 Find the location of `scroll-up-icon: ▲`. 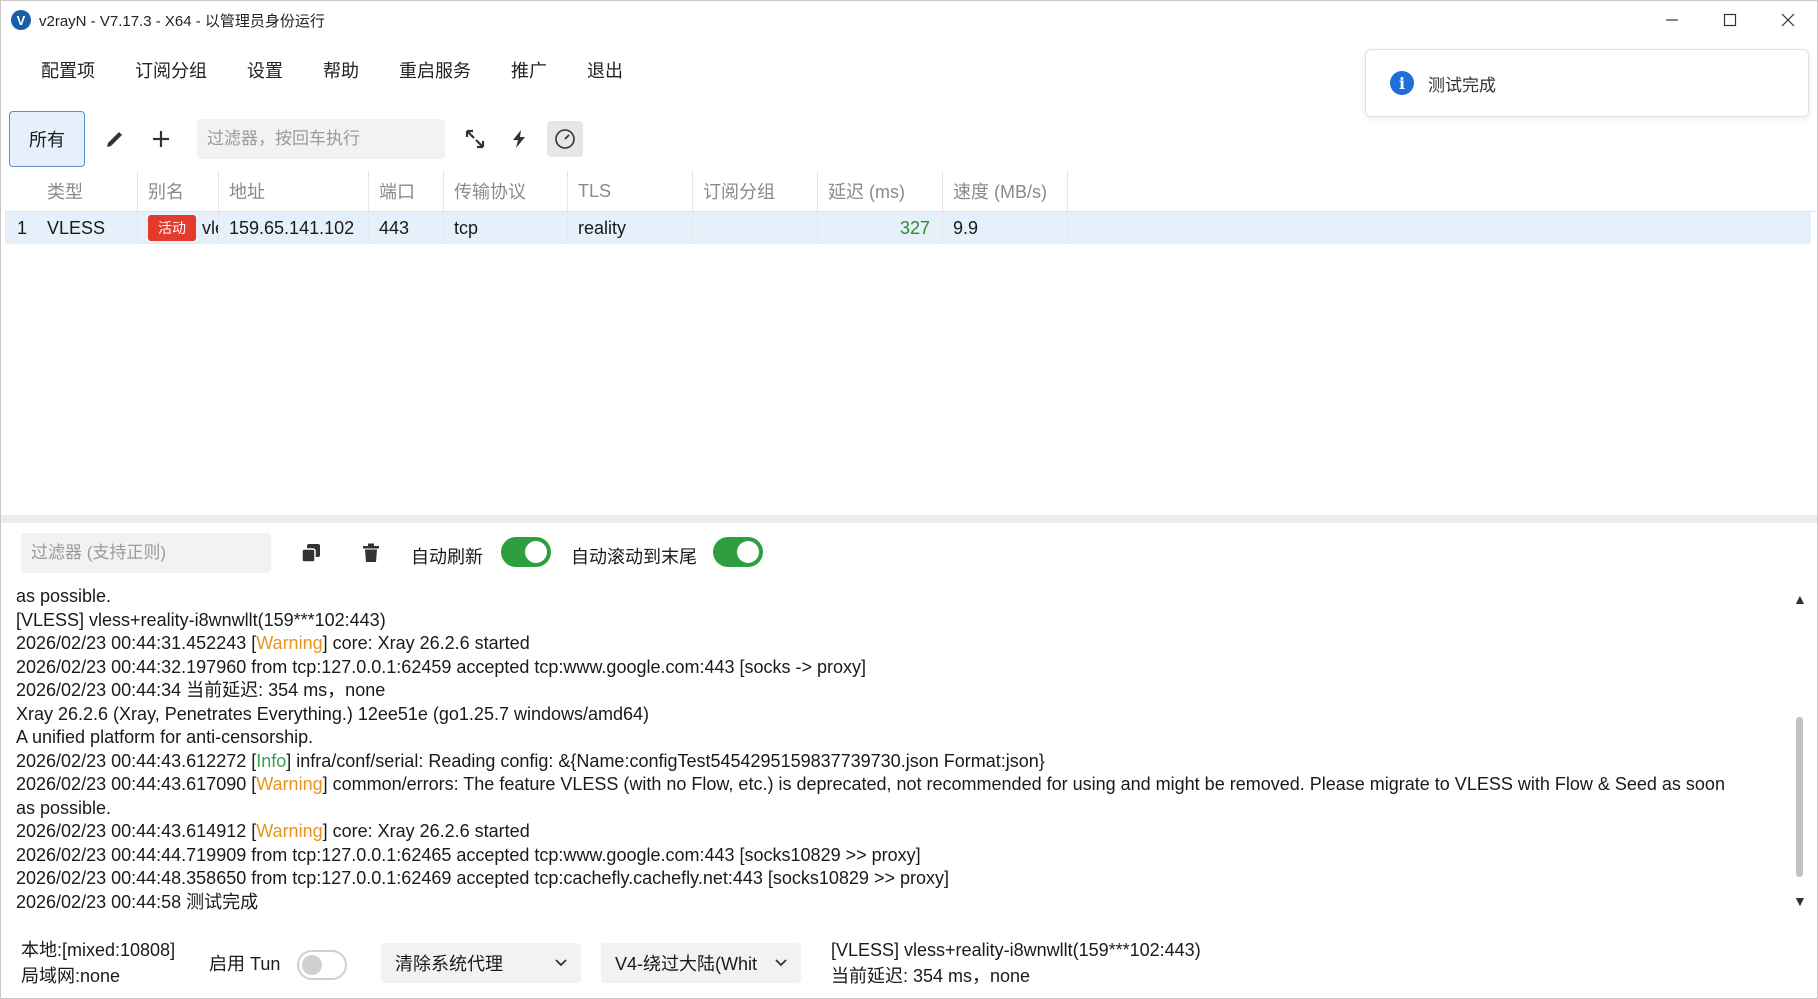

scroll-up-icon: ▲ is located at coordinates (1800, 599).